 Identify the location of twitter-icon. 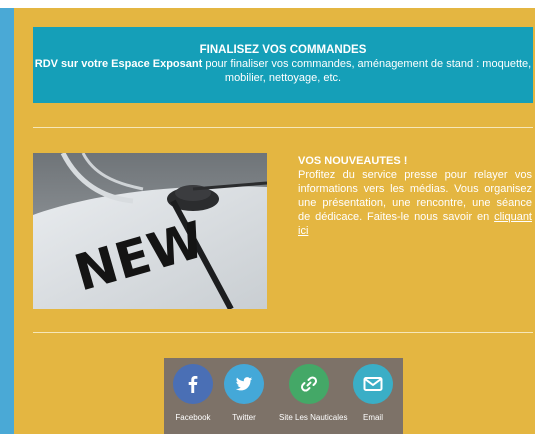
(244, 384).